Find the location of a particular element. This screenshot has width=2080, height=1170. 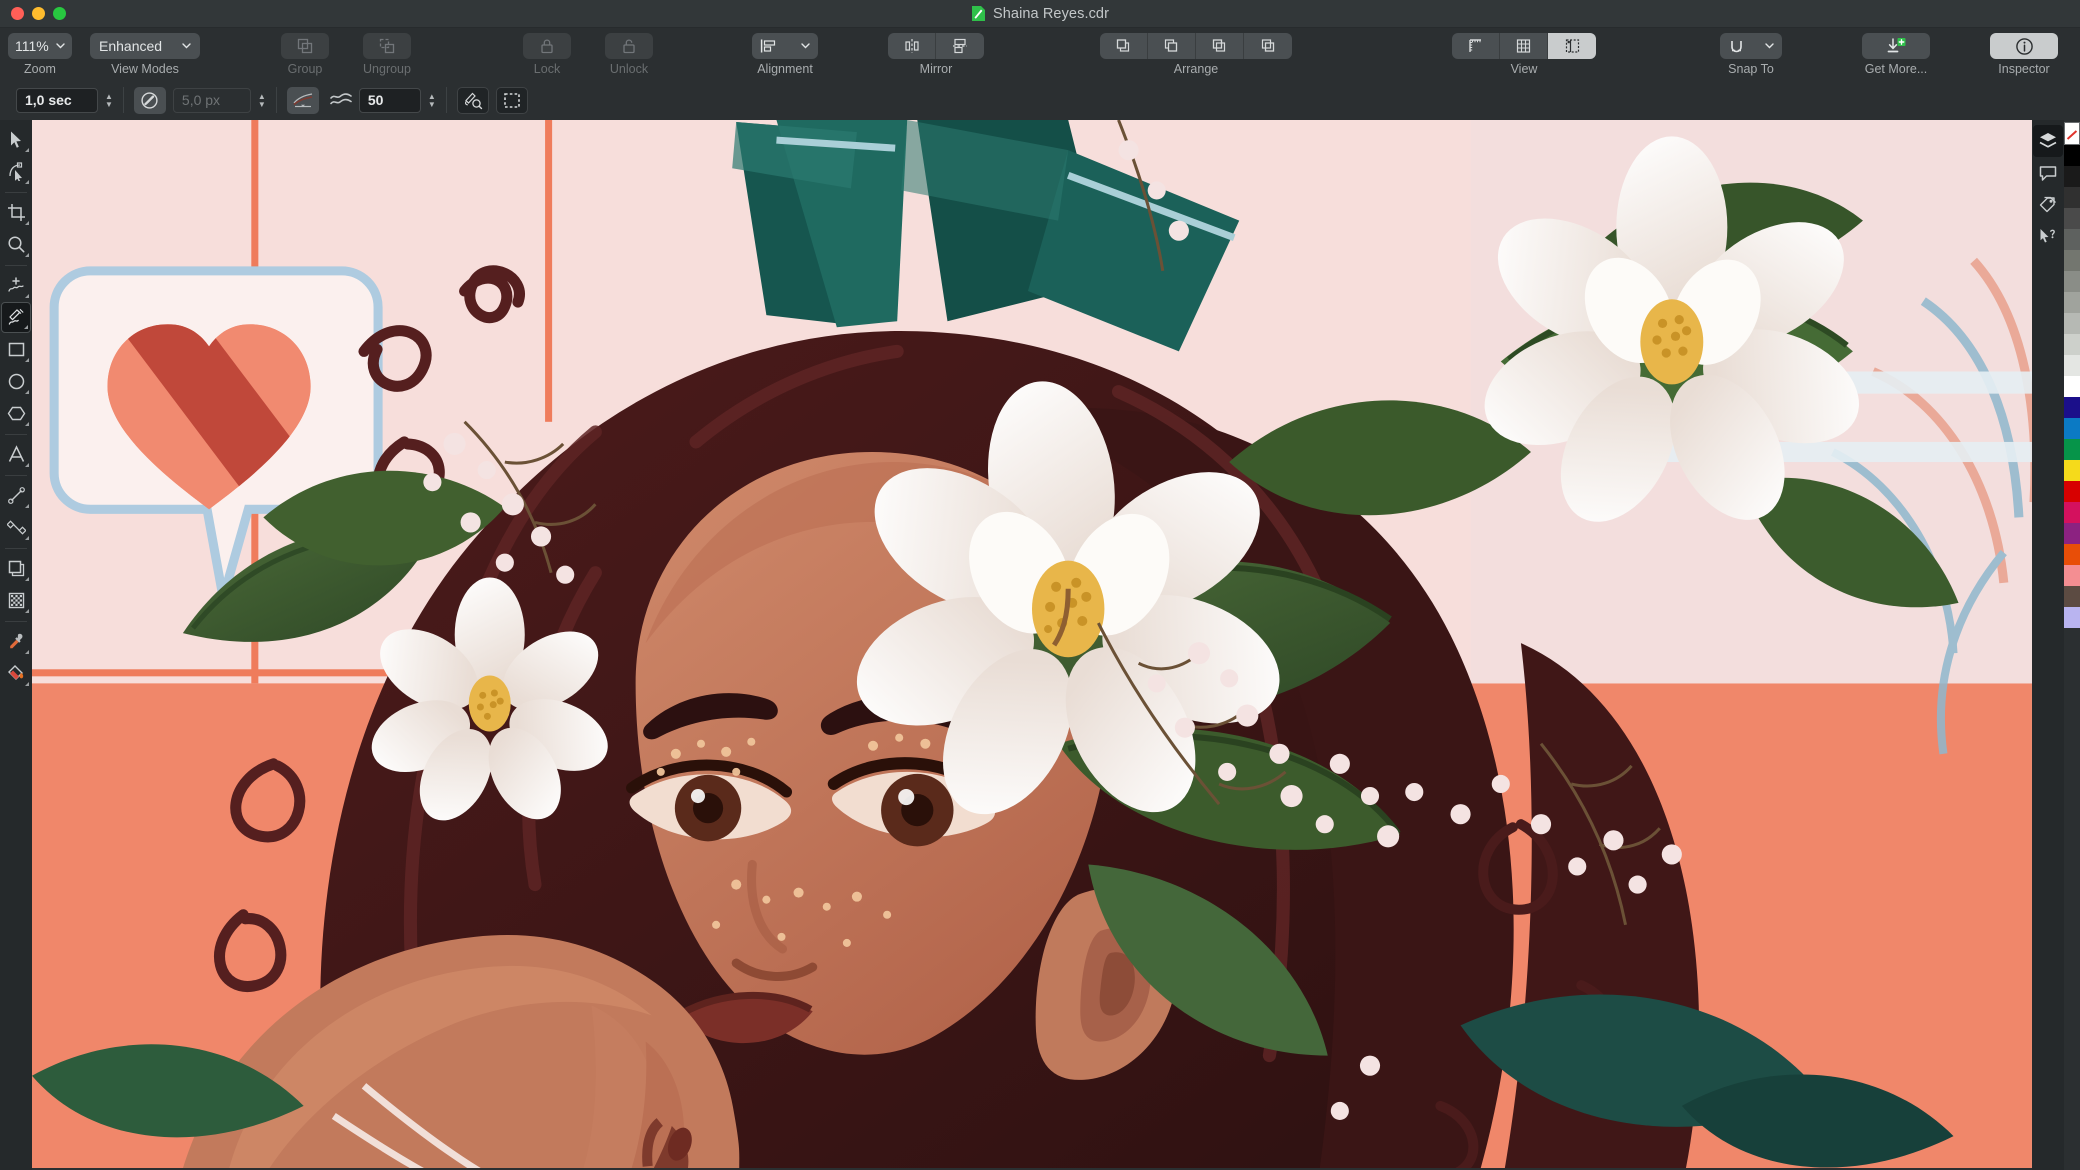

get-more-button is located at coordinates (1896, 46).